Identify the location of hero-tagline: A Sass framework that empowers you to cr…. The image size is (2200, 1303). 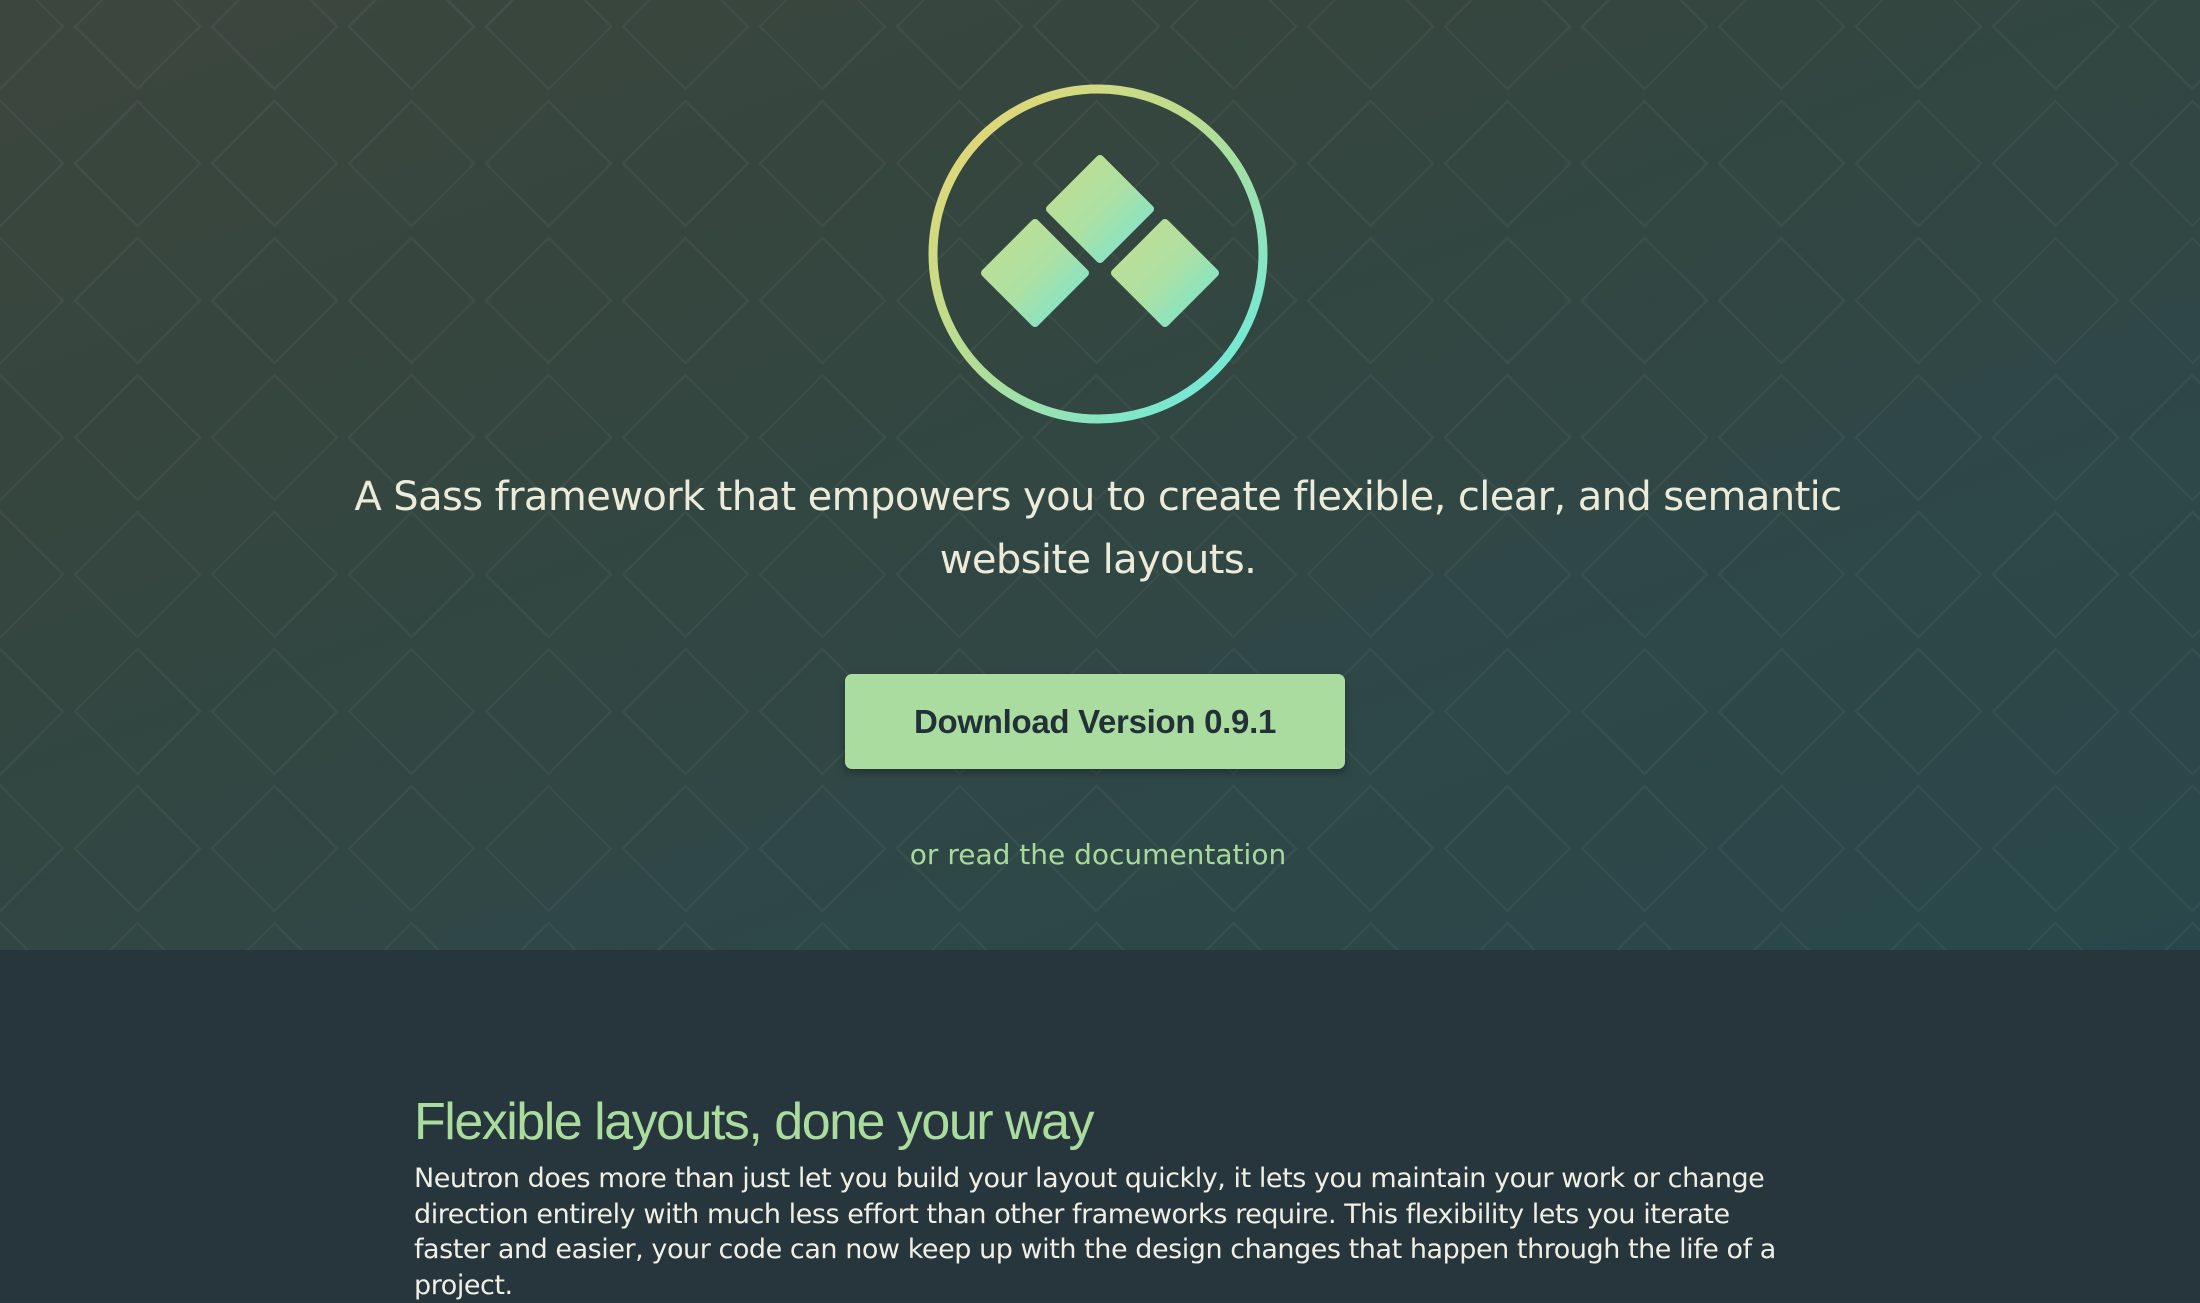
(1098, 528).